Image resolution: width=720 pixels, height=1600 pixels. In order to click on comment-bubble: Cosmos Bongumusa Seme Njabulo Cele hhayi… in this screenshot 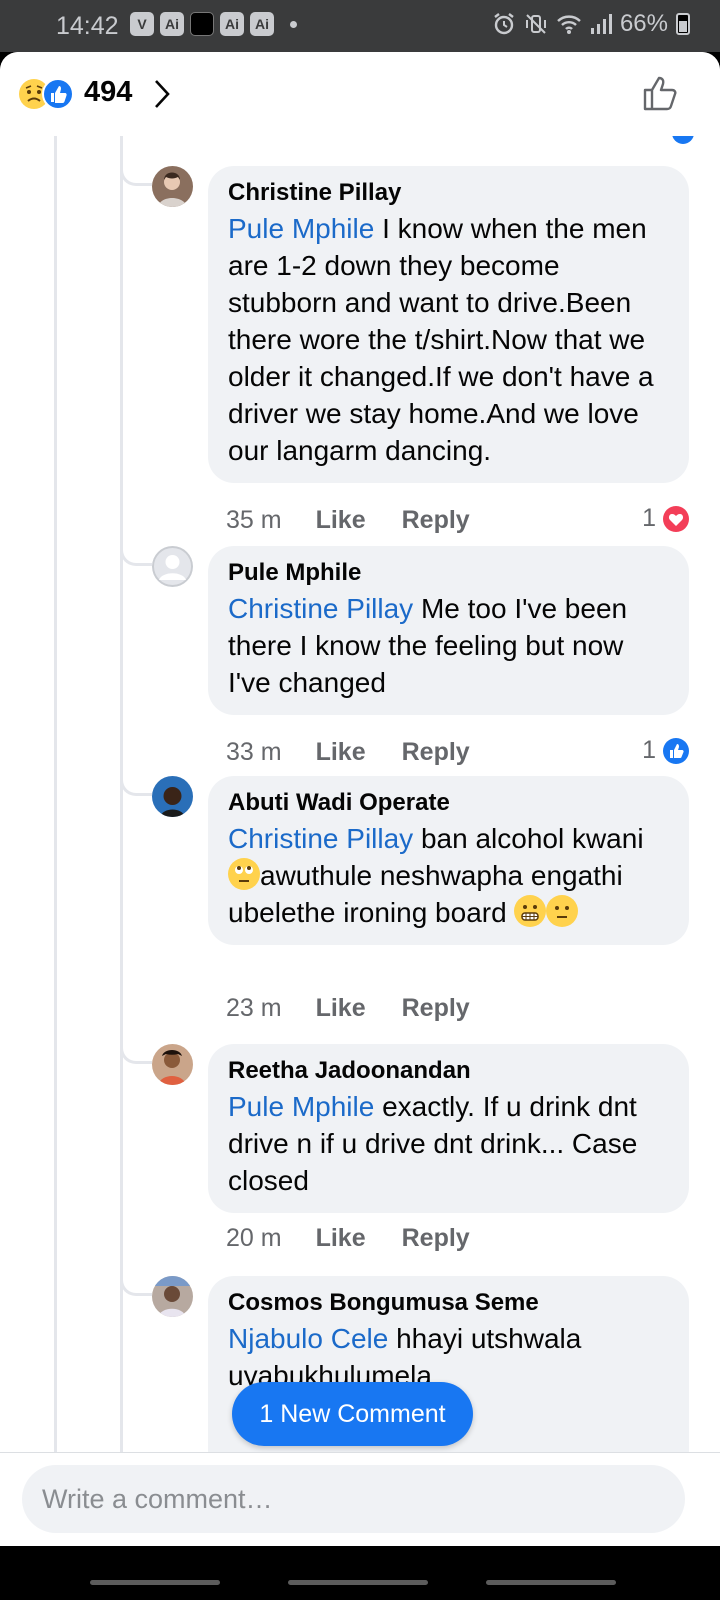, I will do `click(448, 1376)`.